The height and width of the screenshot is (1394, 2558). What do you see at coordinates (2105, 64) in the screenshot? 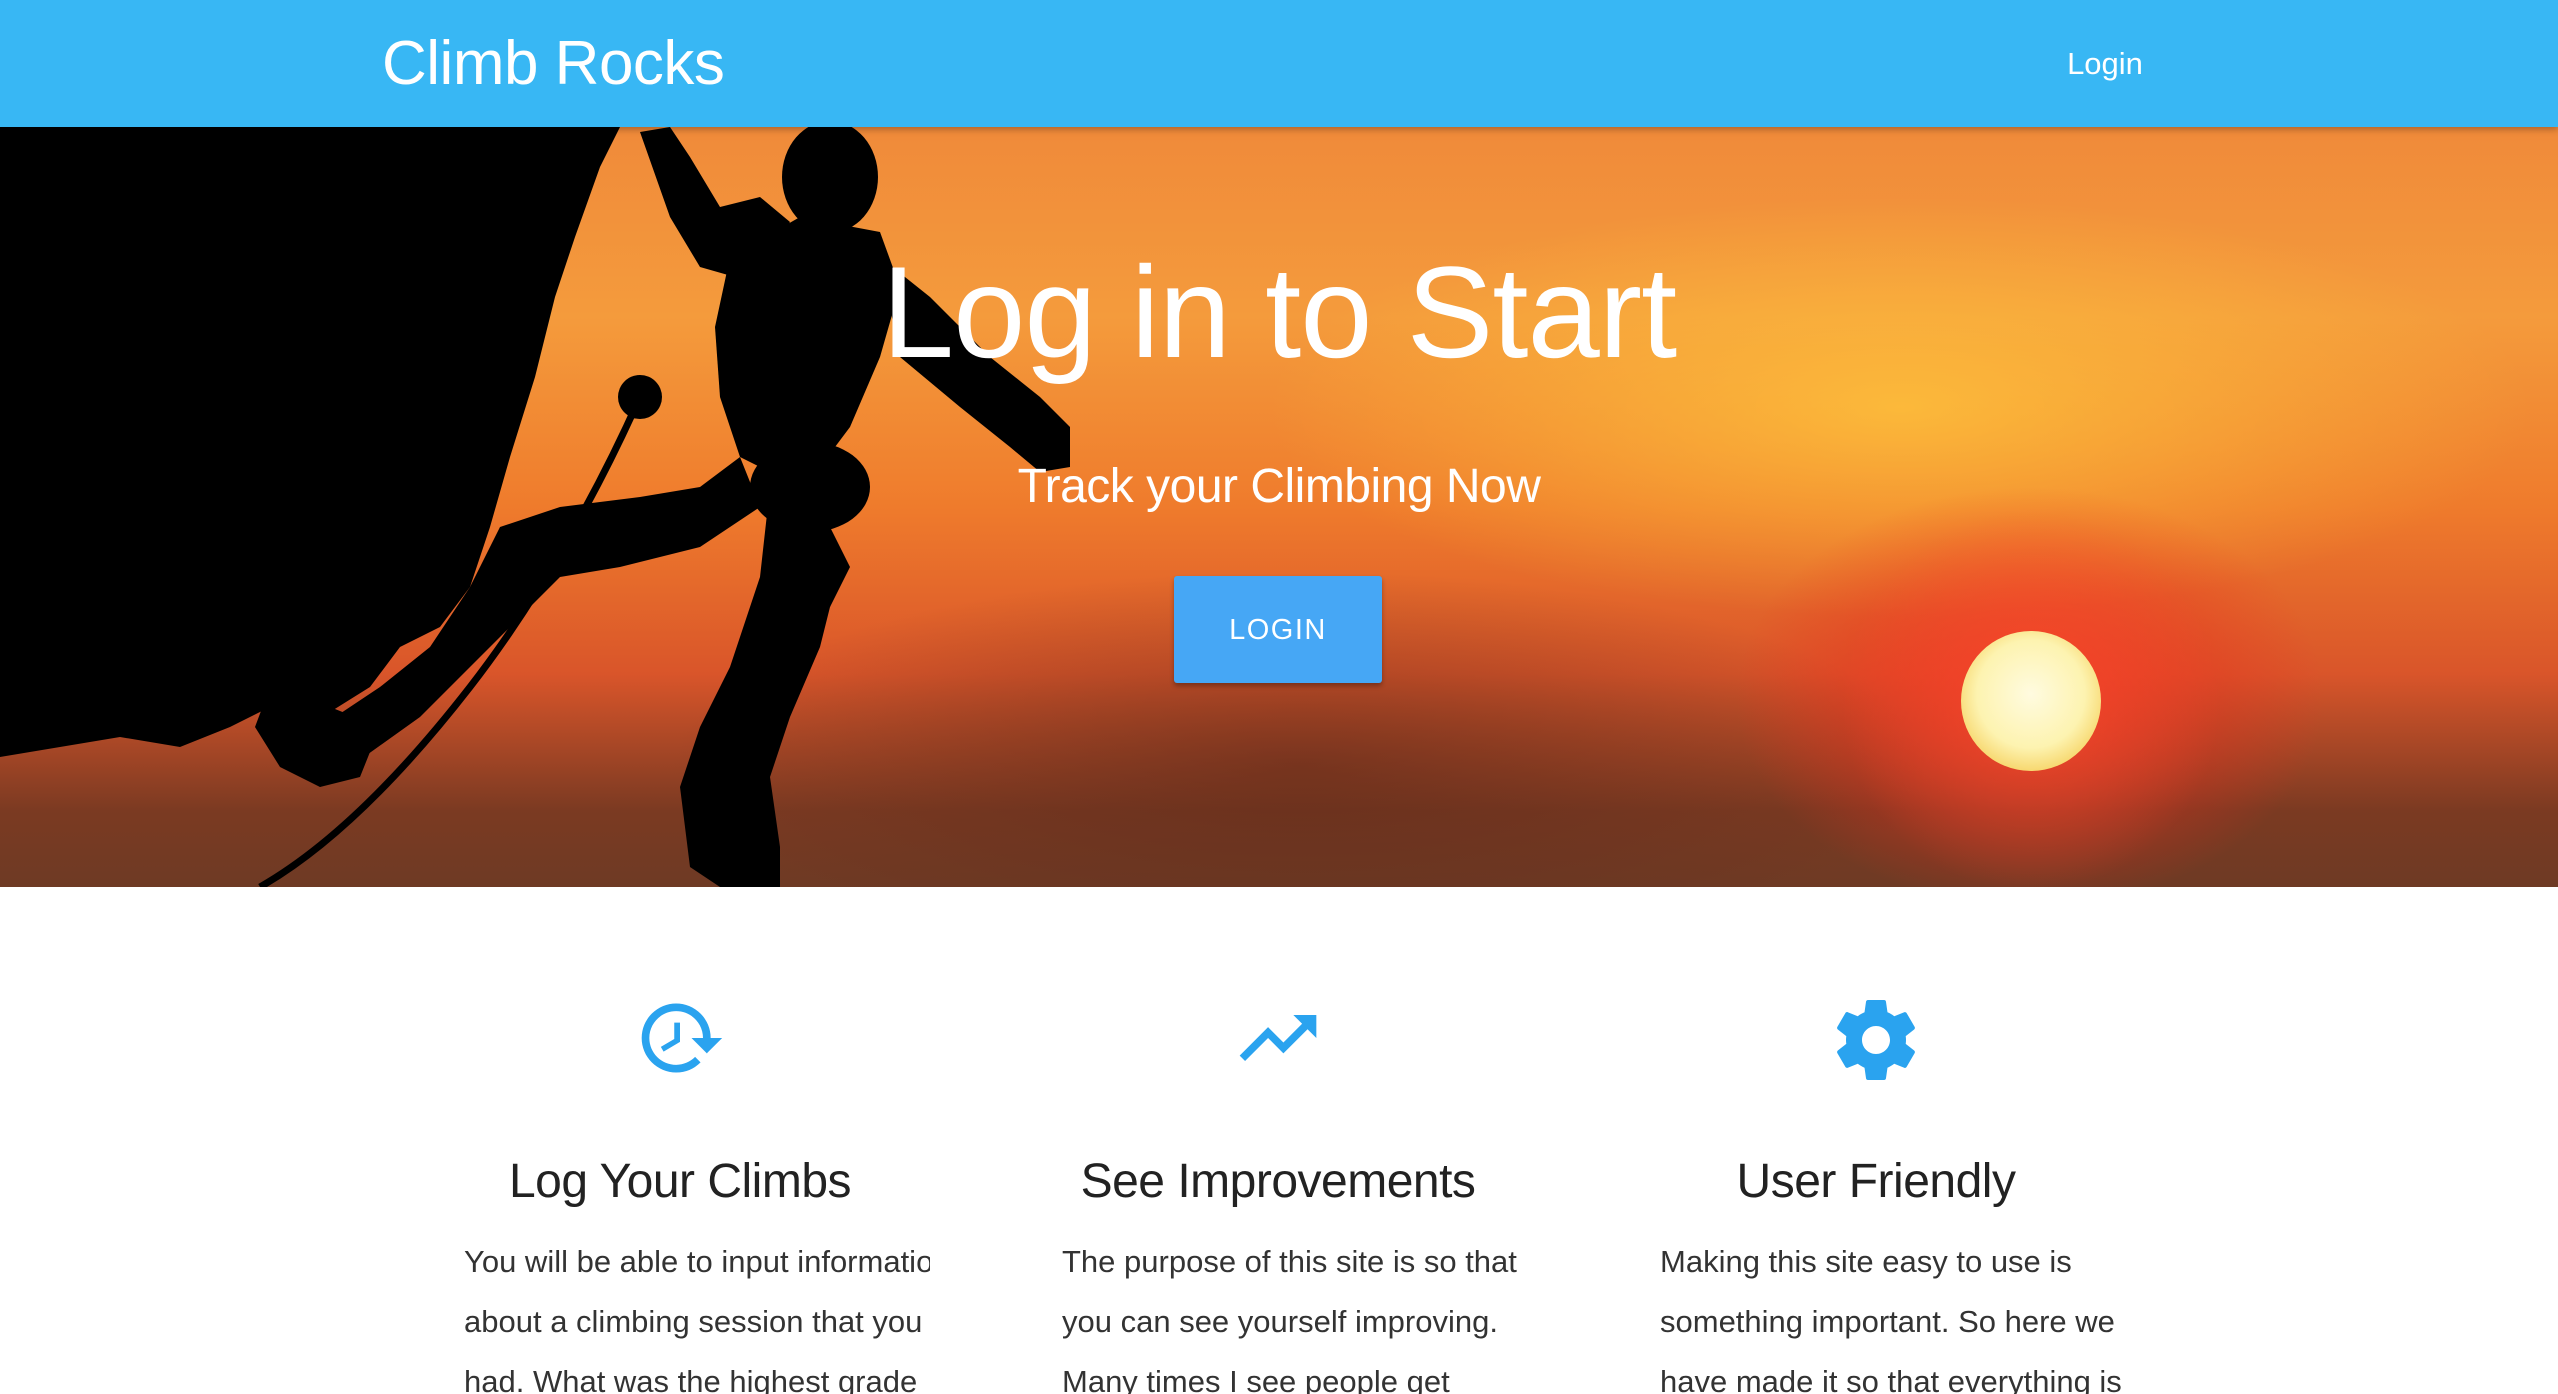
I see `nav-login-button: Login` at bounding box center [2105, 64].